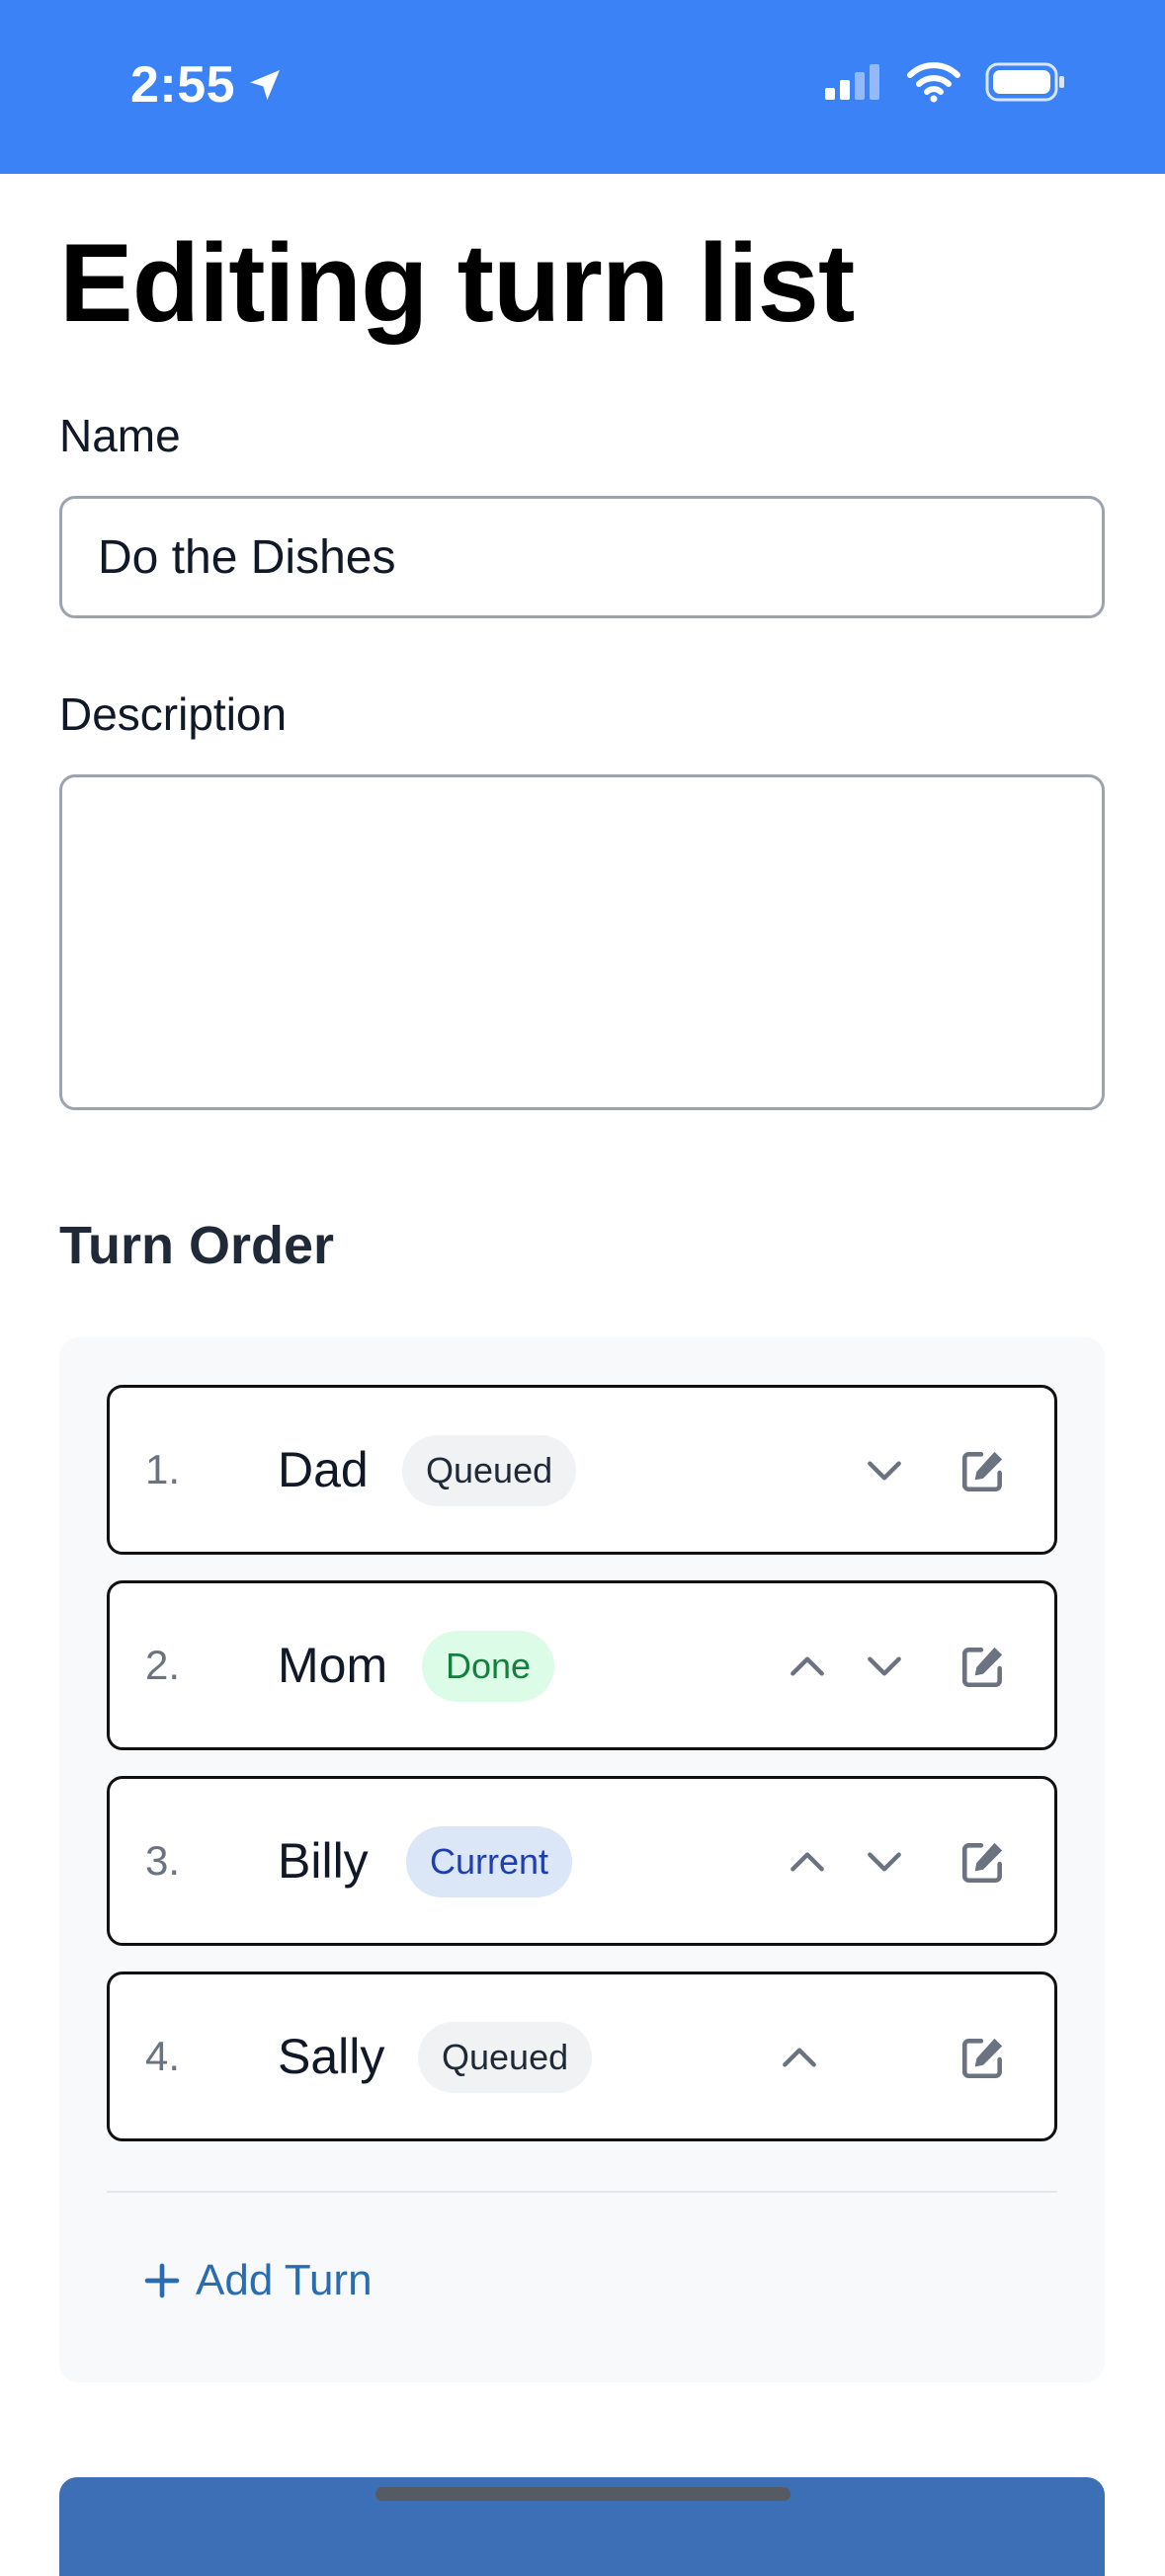 The width and height of the screenshot is (1165, 2576). Describe the element at coordinates (933, 82) in the screenshot. I see `wifi-icon` at that location.